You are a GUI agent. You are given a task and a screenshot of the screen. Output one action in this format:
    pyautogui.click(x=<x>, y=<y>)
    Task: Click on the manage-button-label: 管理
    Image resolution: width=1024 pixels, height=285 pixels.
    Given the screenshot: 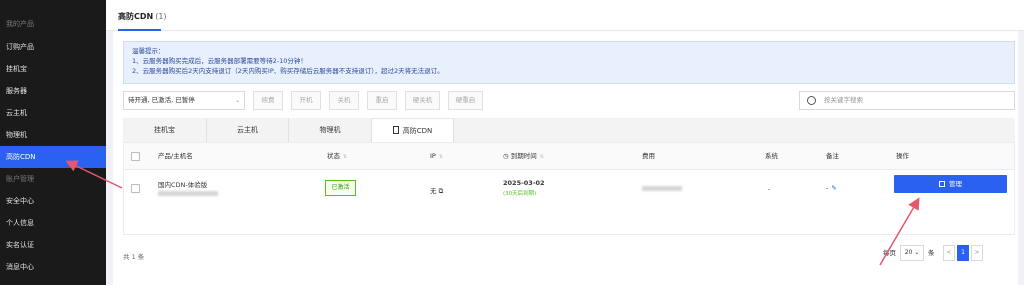 What is the action you would take?
    pyautogui.click(x=955, y=184)
    